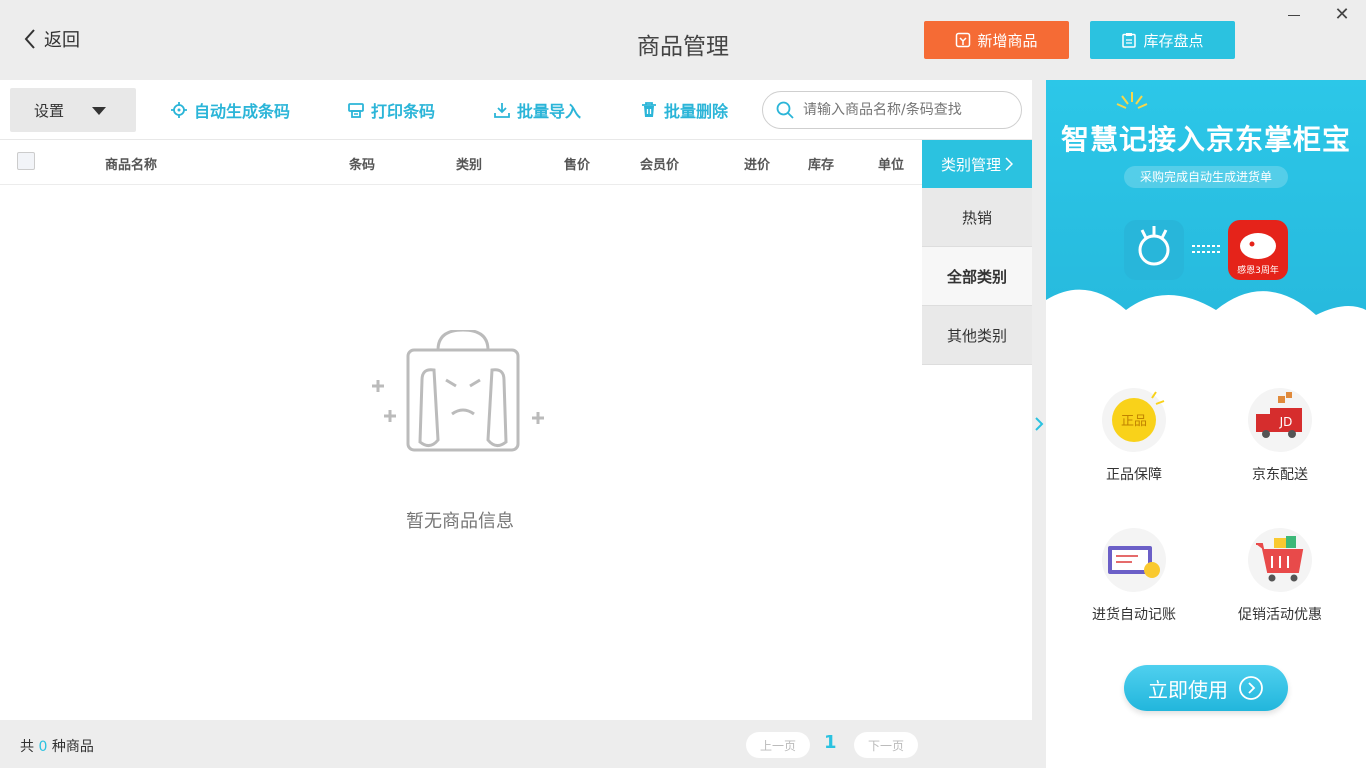 The height and width of the screenshot is (768, 1366). What do you see at coordinates (1129, 40) in the screenshot?
I see `clipboard-icon` at bounding box center [1129, 40].